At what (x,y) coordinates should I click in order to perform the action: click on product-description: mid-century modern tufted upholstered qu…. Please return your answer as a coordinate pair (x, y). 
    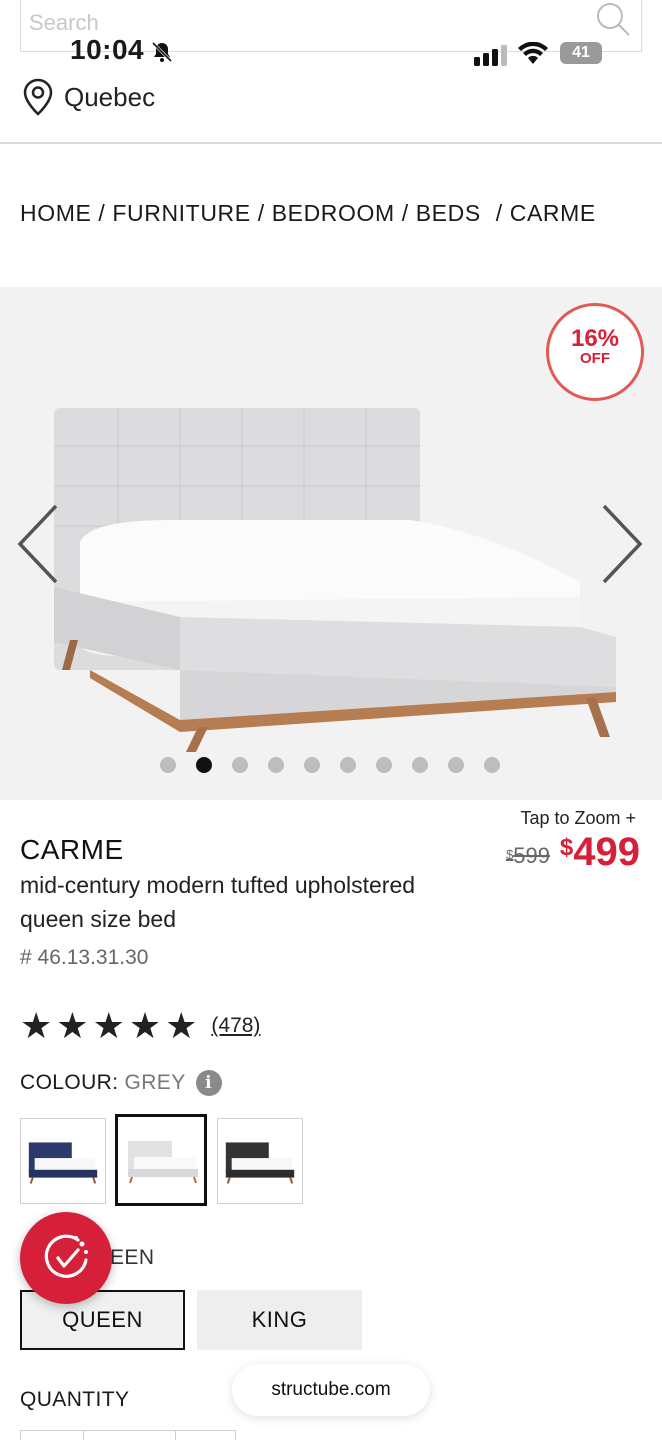
    Looking at the image, I should click on (218, 902).